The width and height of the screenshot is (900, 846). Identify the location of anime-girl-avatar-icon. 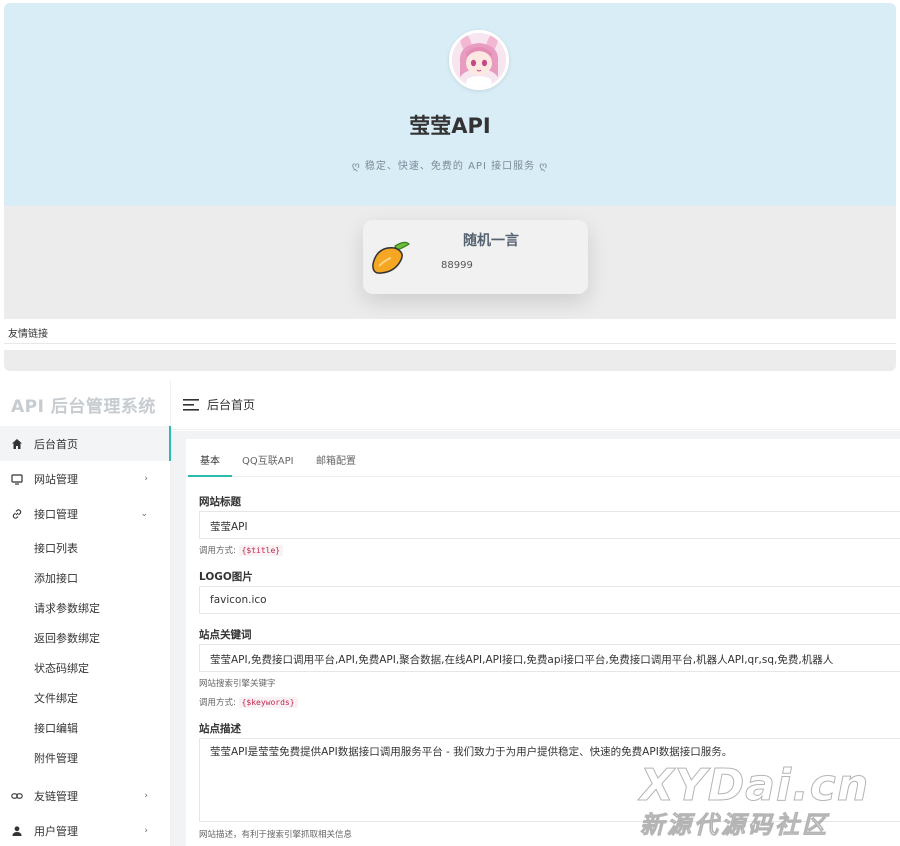
(479, 60).